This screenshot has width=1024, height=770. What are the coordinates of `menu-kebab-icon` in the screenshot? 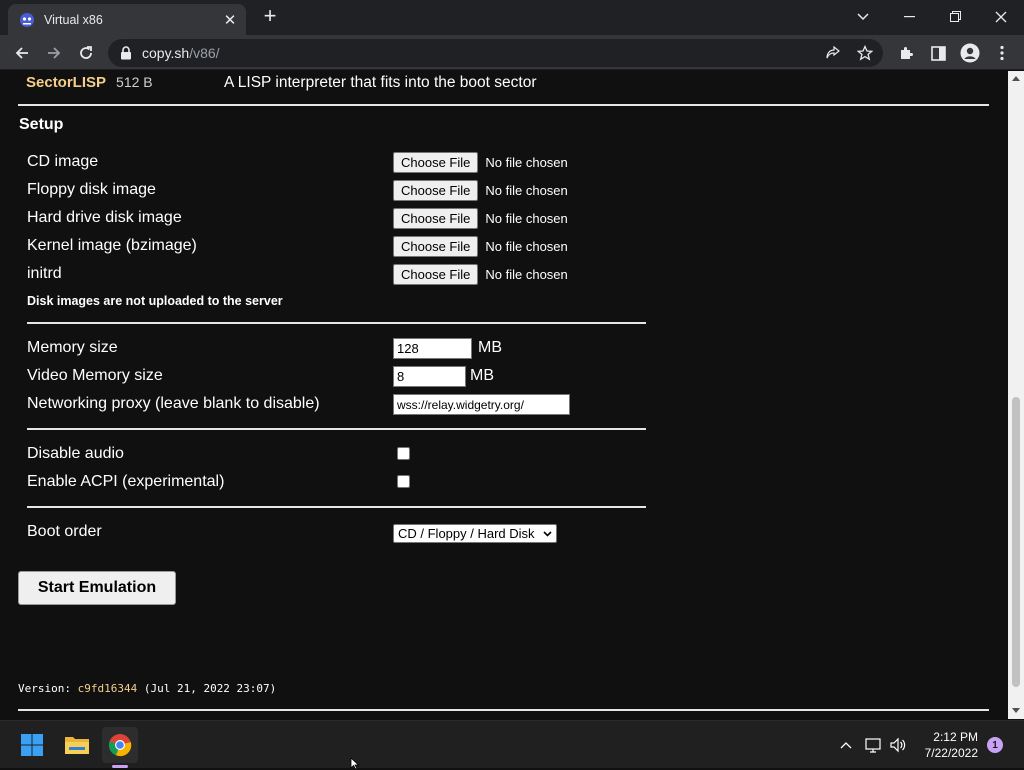 It's located at (1002, 53).